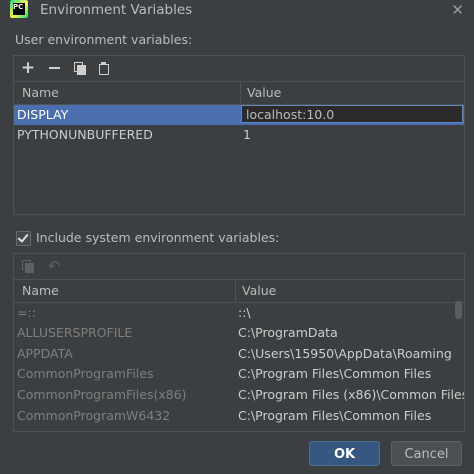  What do you see at coordinates (426, 453) in the screenshot?
I see `cancel-button: Cancel` at bounding box center [426, 453].